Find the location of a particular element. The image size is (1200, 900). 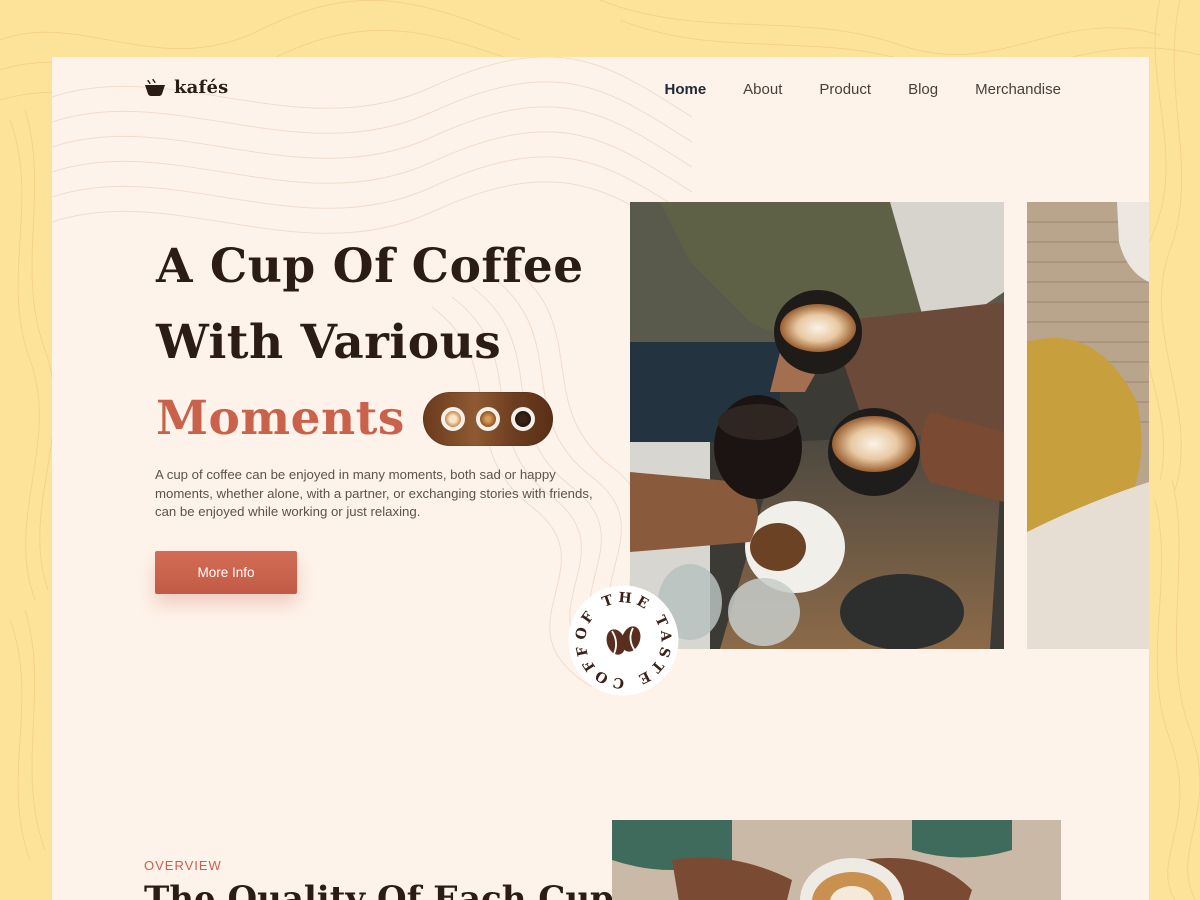

headline-accent-word: Moments is located at coordinates (280, 418).